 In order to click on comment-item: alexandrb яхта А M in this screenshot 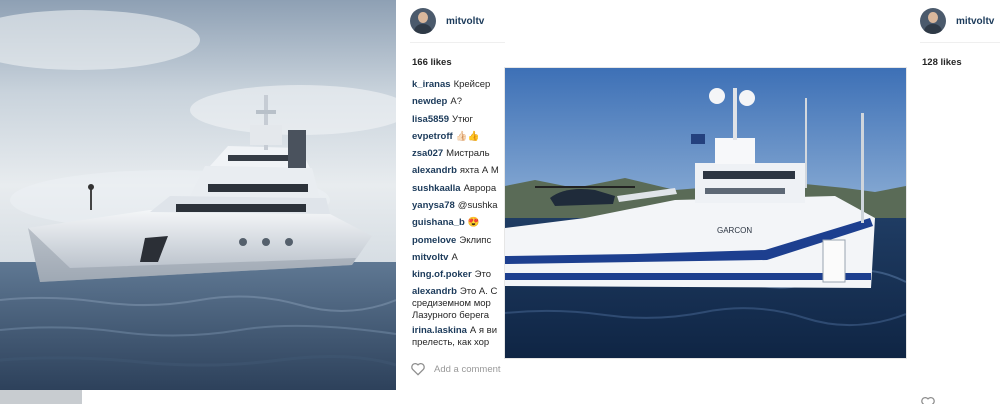, I will do `click(450, 170)`.